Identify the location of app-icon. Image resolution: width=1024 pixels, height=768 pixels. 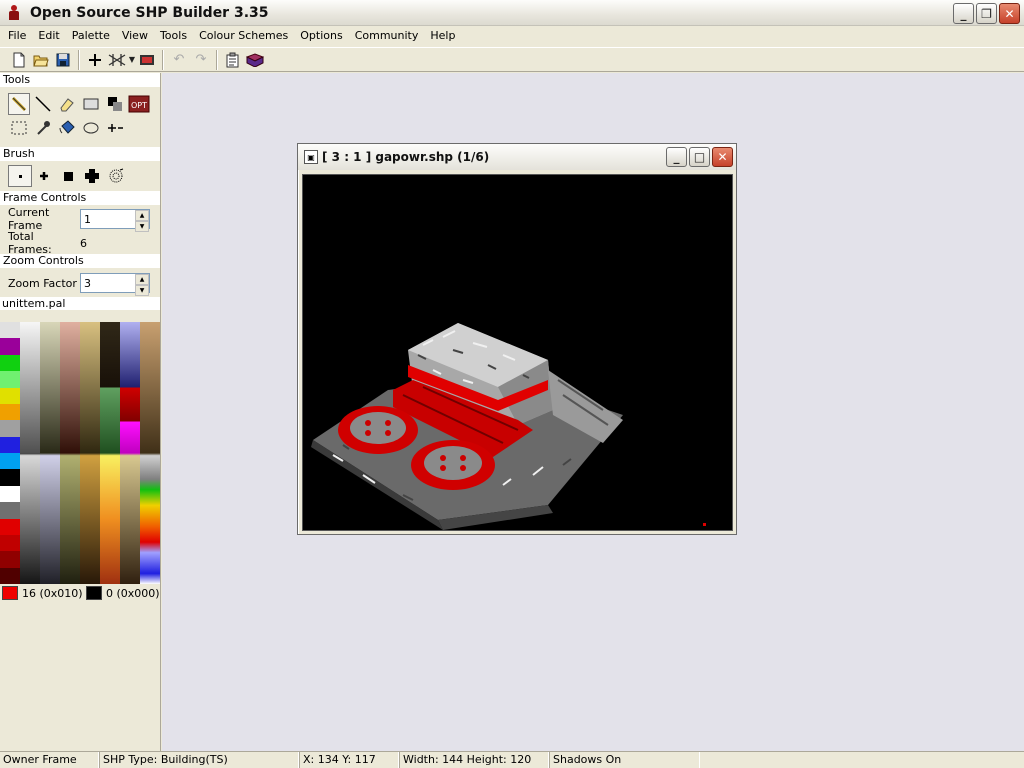
(14, 13).